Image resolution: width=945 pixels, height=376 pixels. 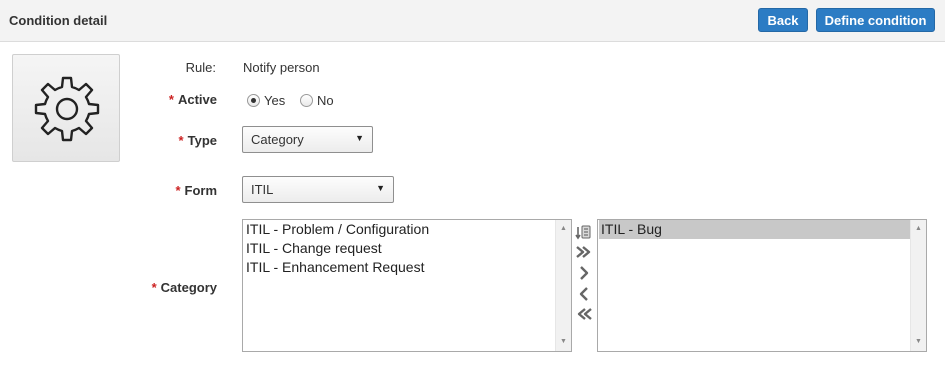 I want to click on active-yes-radio: Yes, so click(x=266, y=100).